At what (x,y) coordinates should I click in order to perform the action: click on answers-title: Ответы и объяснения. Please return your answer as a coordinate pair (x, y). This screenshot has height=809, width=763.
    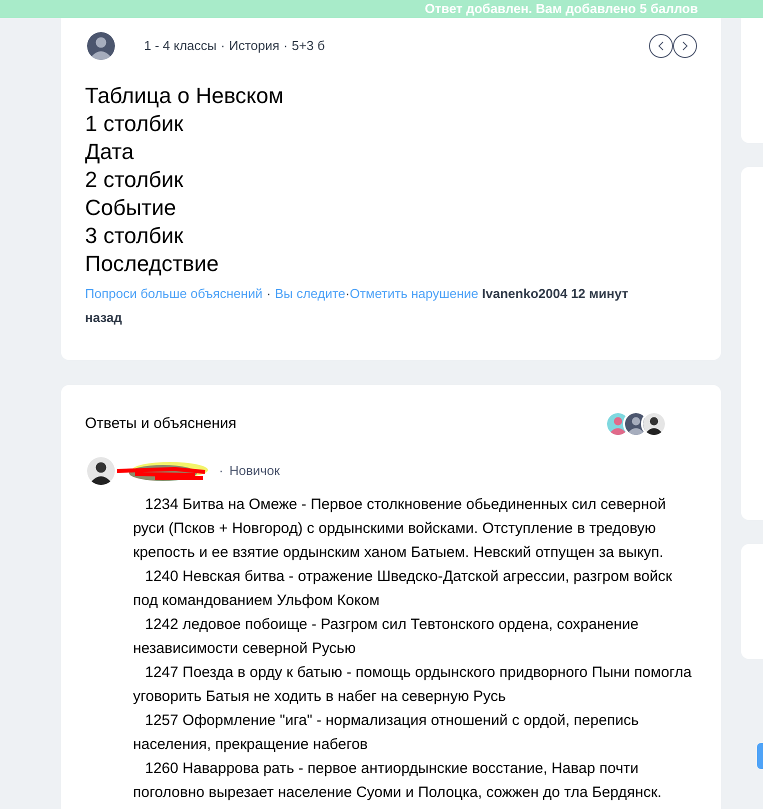
    Looking at the image, I should click on (160, 424).